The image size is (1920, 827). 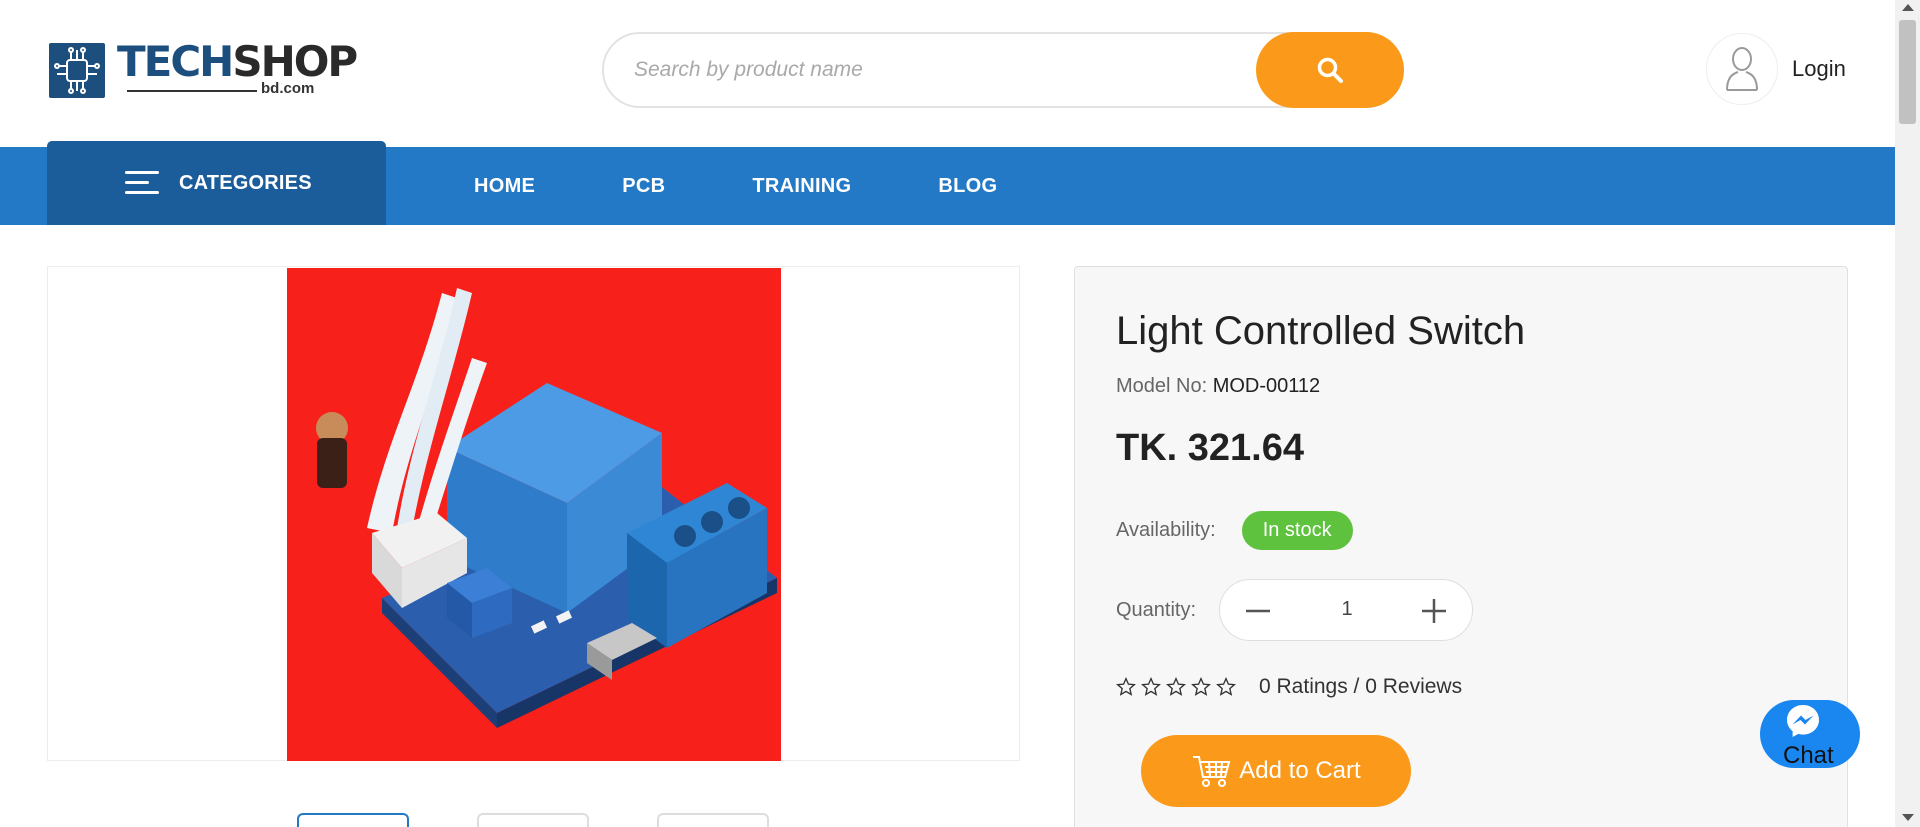 I want to click on scroll-thumb, so click(x=1907, y=72).